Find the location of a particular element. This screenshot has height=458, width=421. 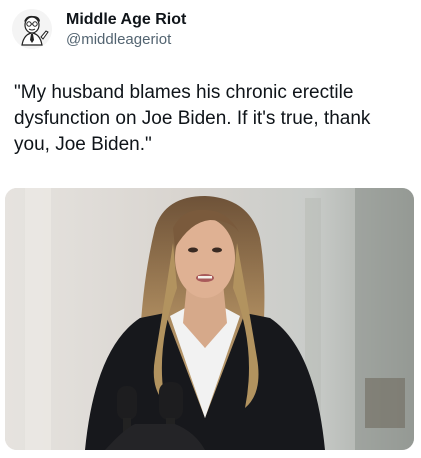

author-names: Middle Age Riot @middleageriot is located at coordinates (126, 29).